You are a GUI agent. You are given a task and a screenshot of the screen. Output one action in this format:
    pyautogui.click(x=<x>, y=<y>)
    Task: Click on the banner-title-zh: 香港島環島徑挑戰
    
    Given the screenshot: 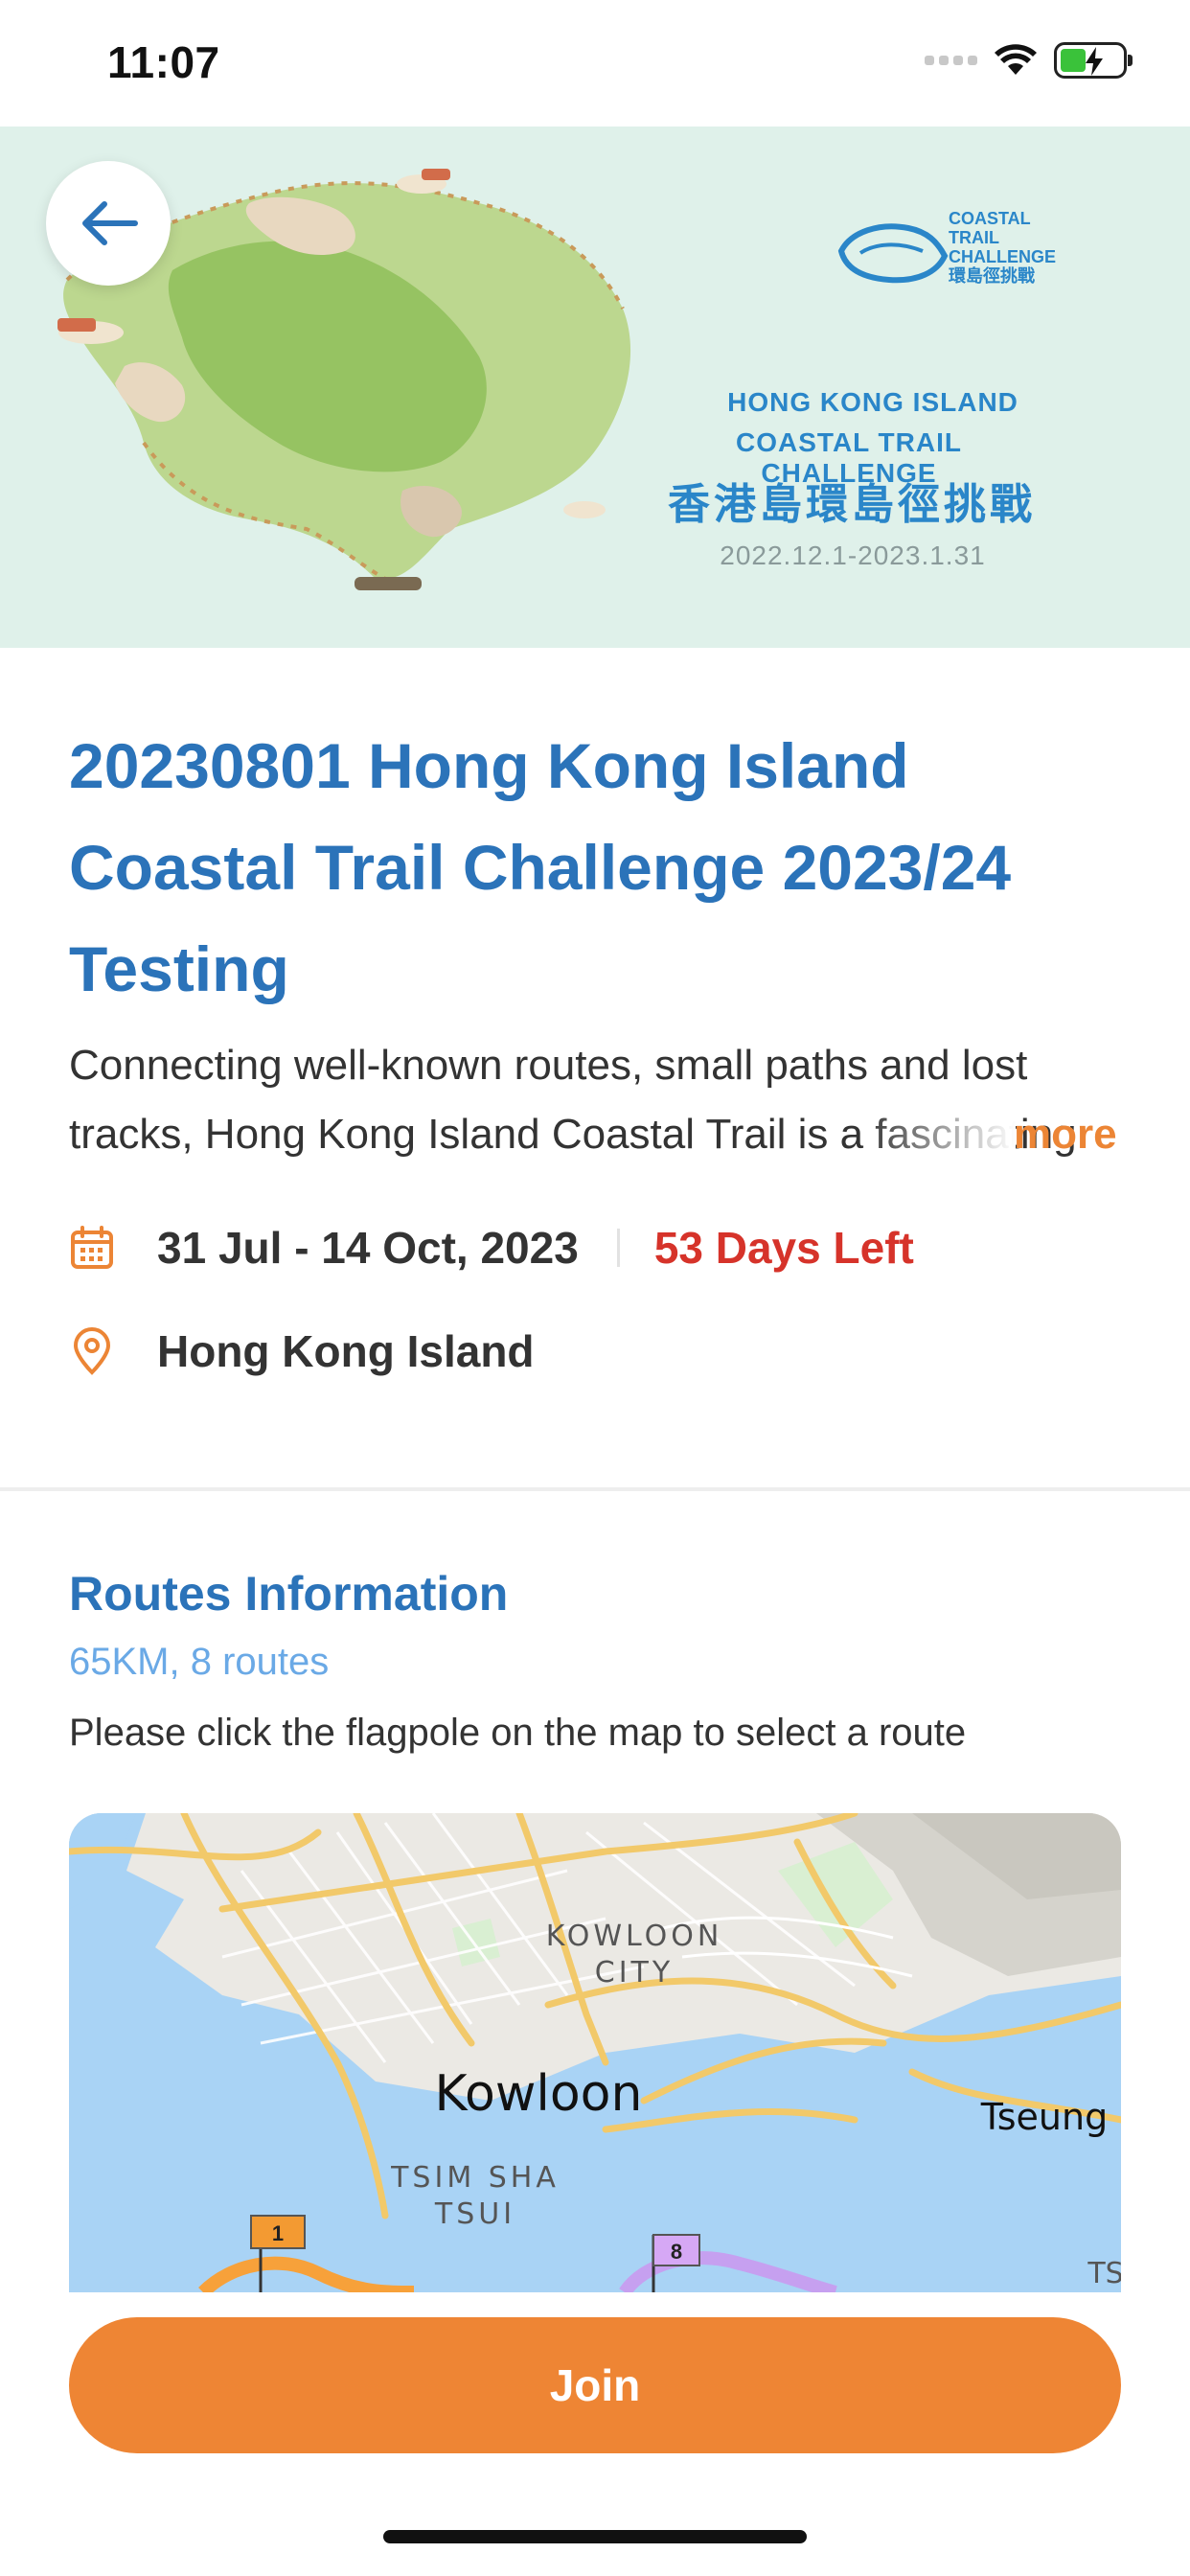 What is the action you would take?
    pyautogui.click(x=852, y=504)
    